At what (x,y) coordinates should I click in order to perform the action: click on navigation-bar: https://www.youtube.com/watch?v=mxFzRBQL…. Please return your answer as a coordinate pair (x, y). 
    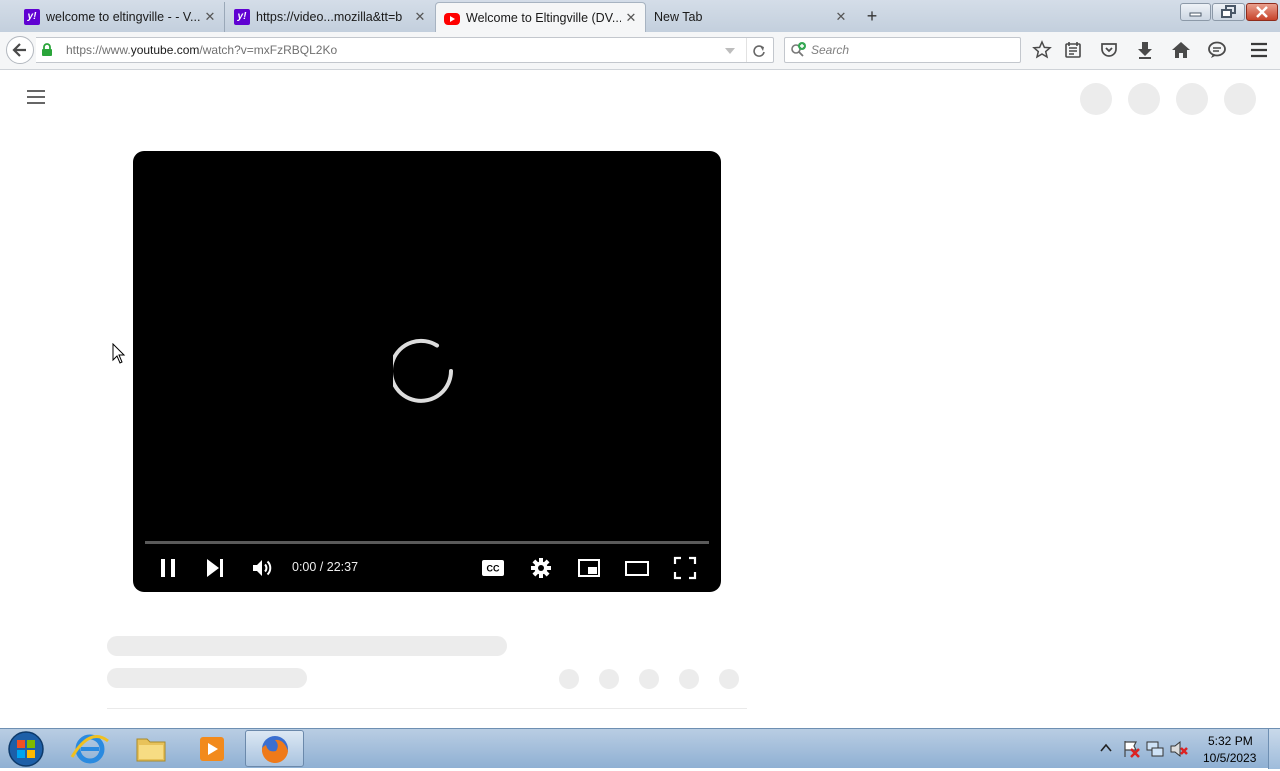
    Looking at the image, I should click on (640, 51).